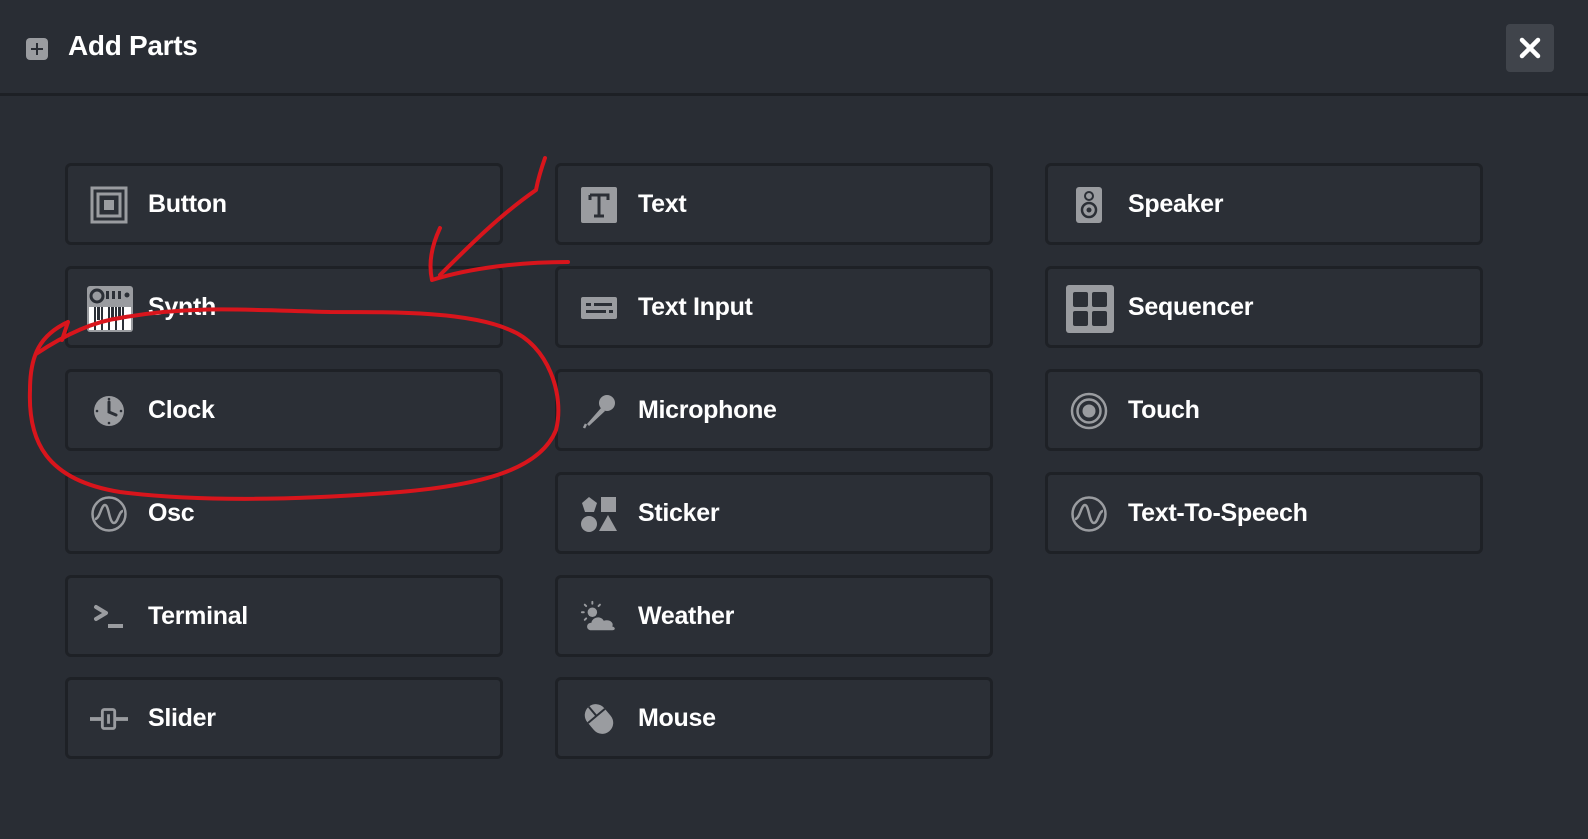 This screenshot has width=1588, height=839. I want to click on wave-circle-icon, so click(1089, 514).